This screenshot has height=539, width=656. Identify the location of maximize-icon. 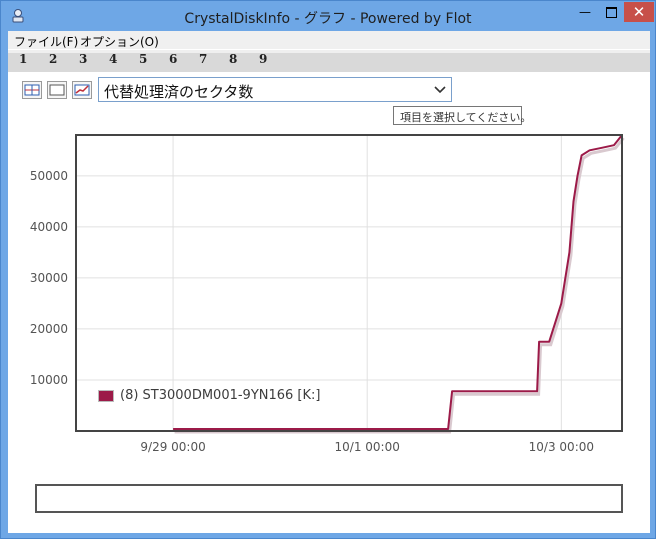
(611, 12).